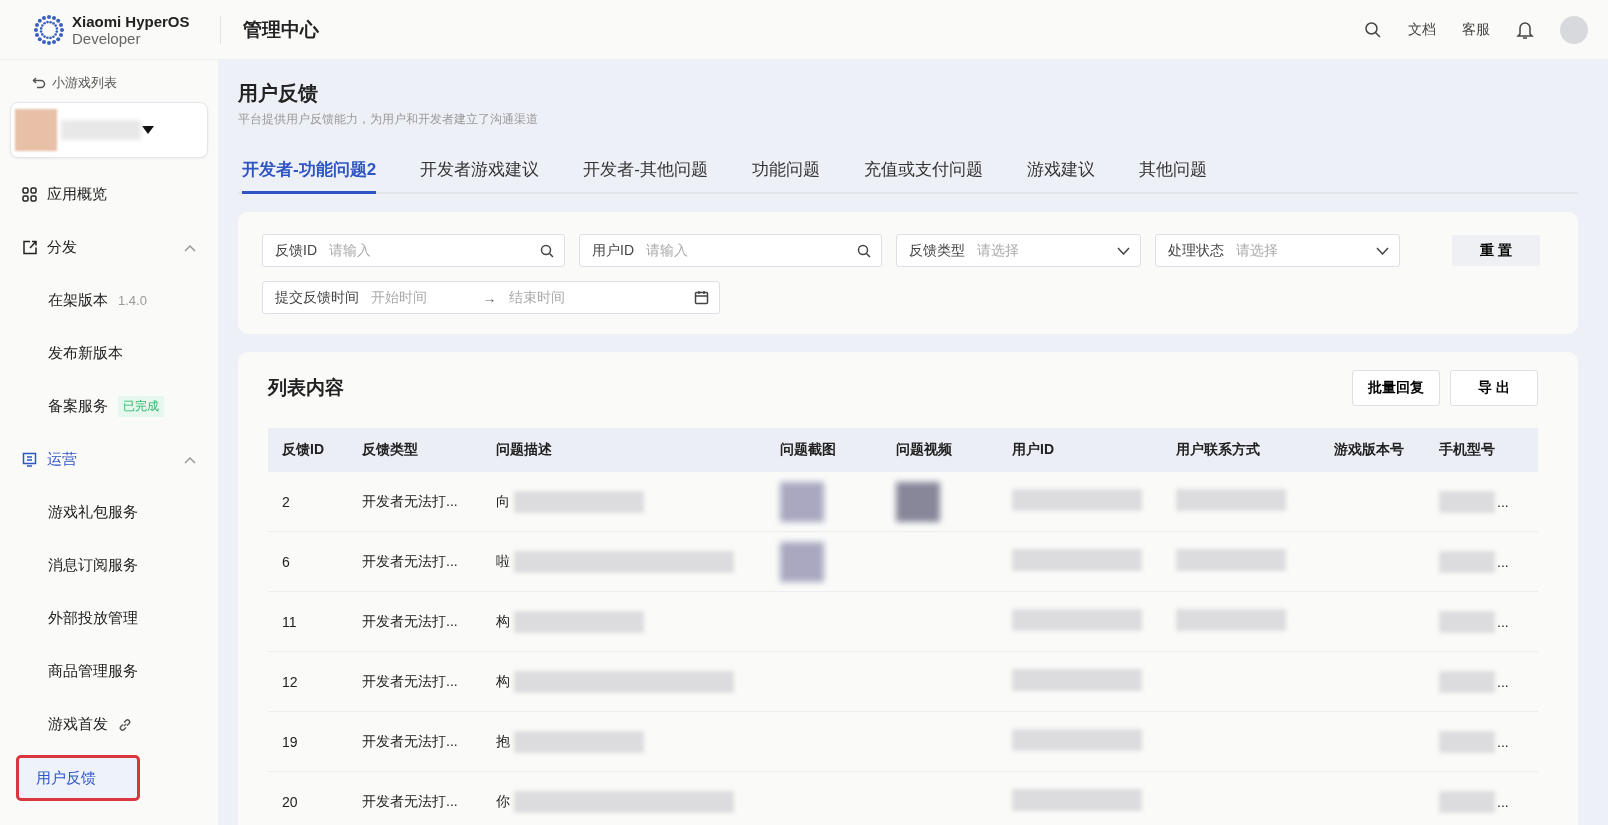 The width and height of the screenshot is (1608, 825). Describe the element at coordinates (290, 681) in the screenshot. I see `table-cell-text: 12` at that location.